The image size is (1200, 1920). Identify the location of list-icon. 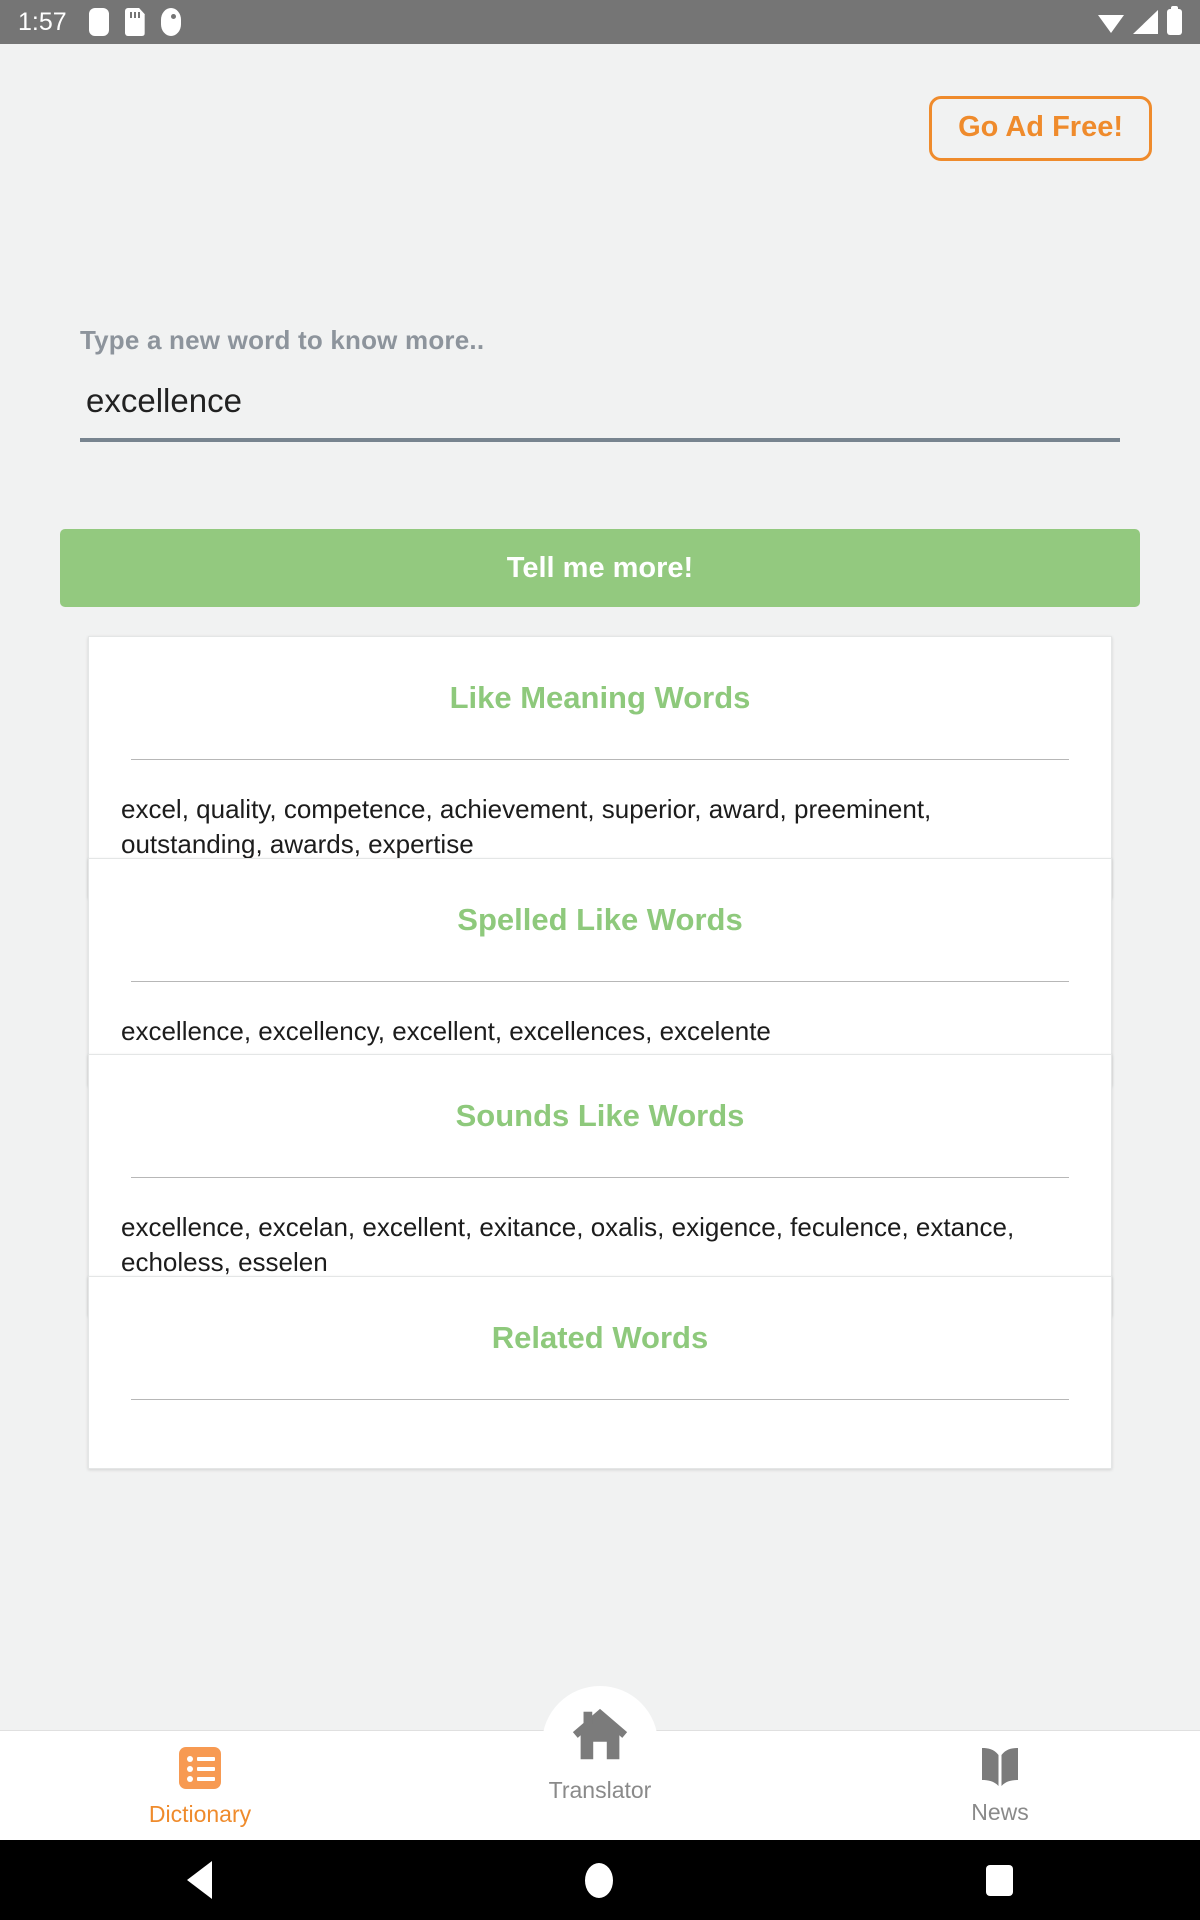
(200, 1768).